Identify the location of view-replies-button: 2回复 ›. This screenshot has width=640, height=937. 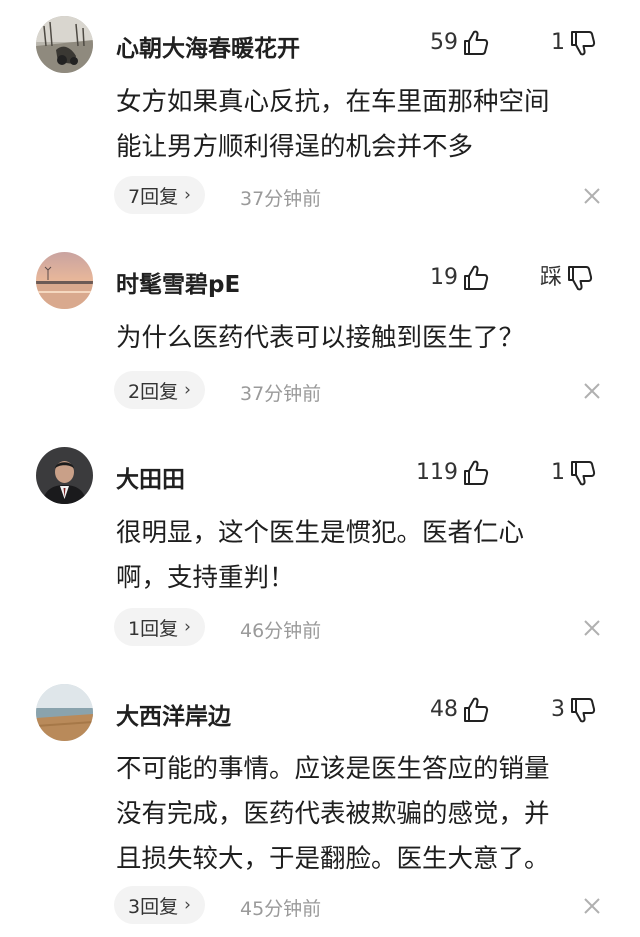
(159, 390).